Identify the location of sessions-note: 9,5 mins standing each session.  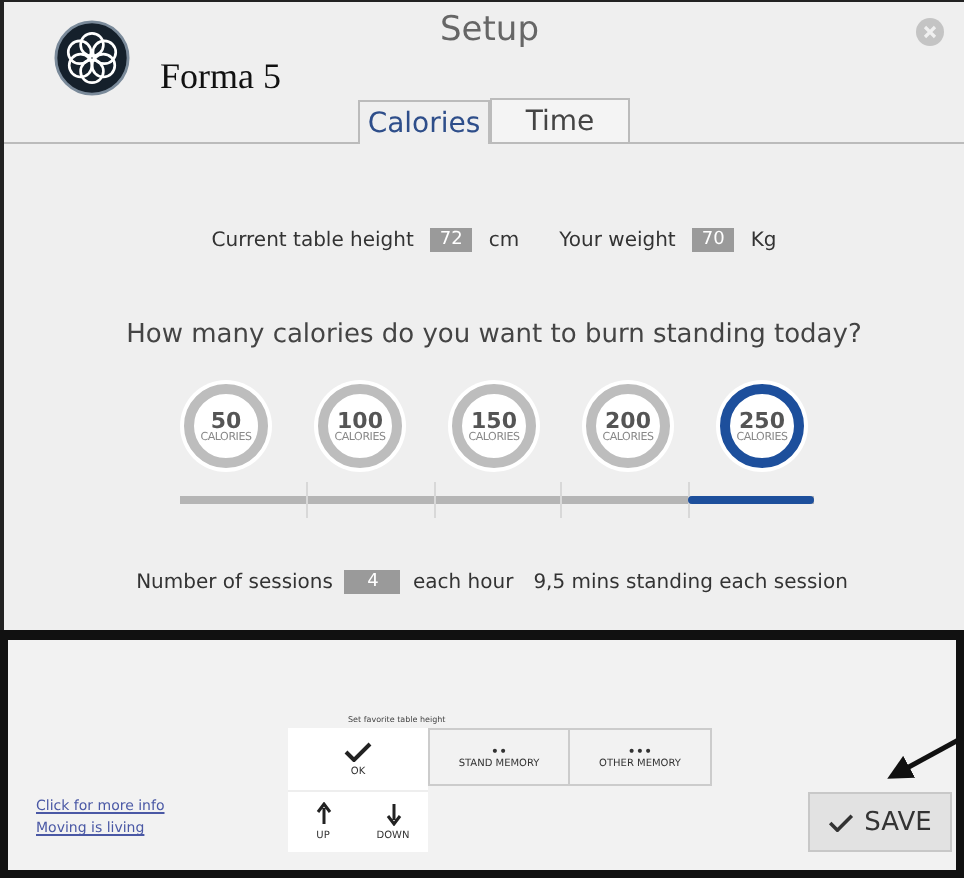
(690, 582).